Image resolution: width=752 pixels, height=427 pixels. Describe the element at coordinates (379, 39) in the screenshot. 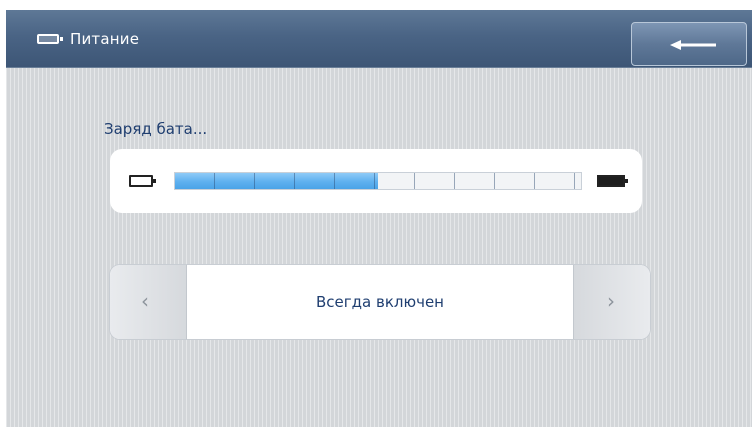

I see `title-bar: Питание` at that location.